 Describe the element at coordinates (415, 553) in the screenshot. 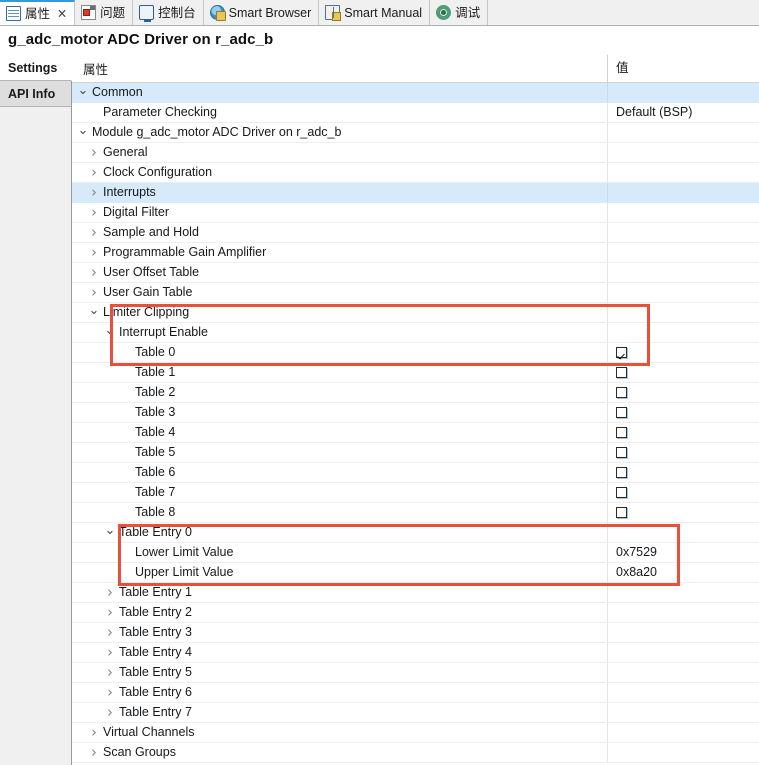

I see `table-row: Lower Limit Value 0x7529` at that location.